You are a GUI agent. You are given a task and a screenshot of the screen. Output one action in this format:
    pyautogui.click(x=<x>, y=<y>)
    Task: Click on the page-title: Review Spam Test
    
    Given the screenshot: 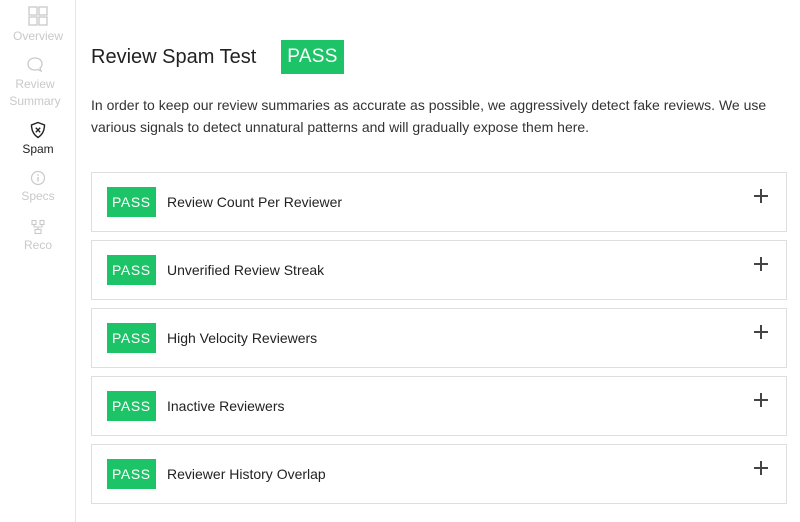 What is the action you would take?
    pyautogui.click(x=174, y=56)
    